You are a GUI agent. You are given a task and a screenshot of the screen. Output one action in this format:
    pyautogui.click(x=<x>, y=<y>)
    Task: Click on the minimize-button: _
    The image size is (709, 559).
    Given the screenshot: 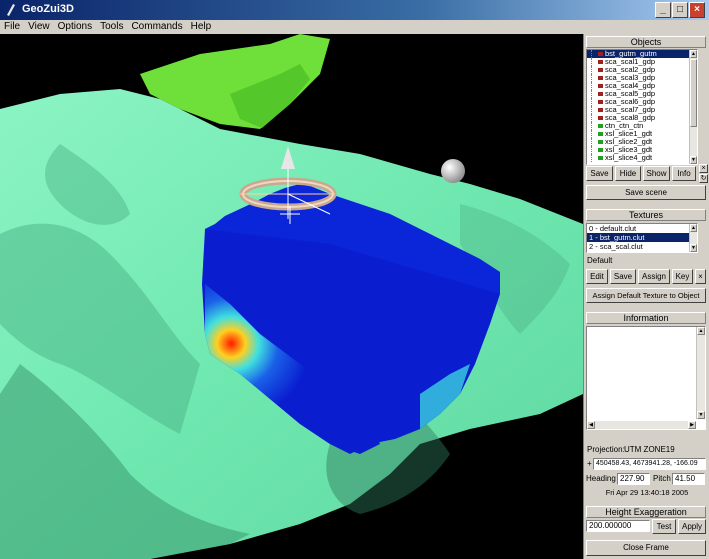 What is the action you would take?
    pyautogui.click(x=663, y=10)
    